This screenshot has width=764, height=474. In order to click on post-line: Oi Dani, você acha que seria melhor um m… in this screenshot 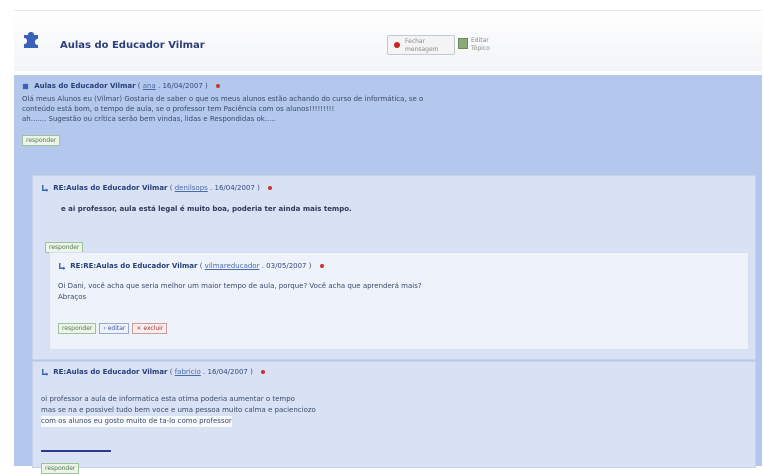, I will do `click(240, 286)`.